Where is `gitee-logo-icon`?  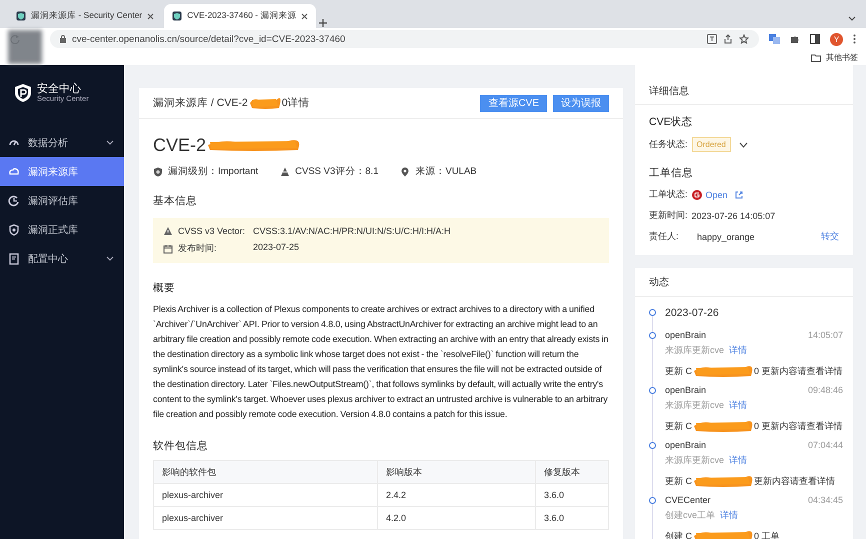
gitee-logo-icon is located at coordinates (697, 195).